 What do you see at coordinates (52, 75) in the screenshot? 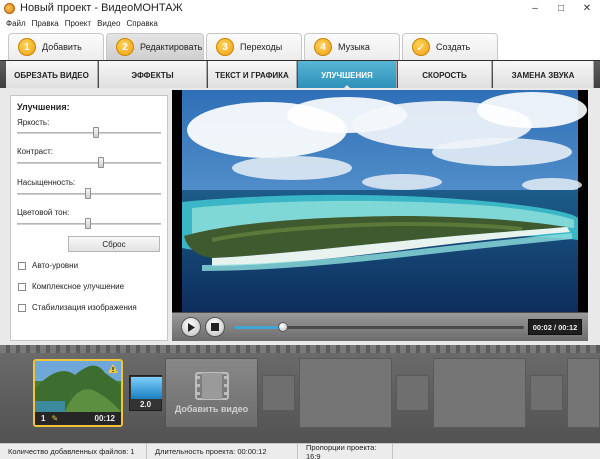
I see `subtab-trim: ОБРЕЗАТЬ ВИДЕО` at bounding box center [52, 75].